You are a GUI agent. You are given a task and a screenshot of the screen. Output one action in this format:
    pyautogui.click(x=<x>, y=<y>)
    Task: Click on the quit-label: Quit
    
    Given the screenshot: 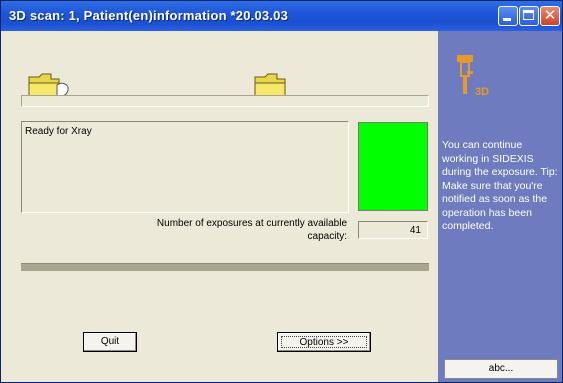 What is the action you would take?
    pyautogui.click(x=110, y=341)
    